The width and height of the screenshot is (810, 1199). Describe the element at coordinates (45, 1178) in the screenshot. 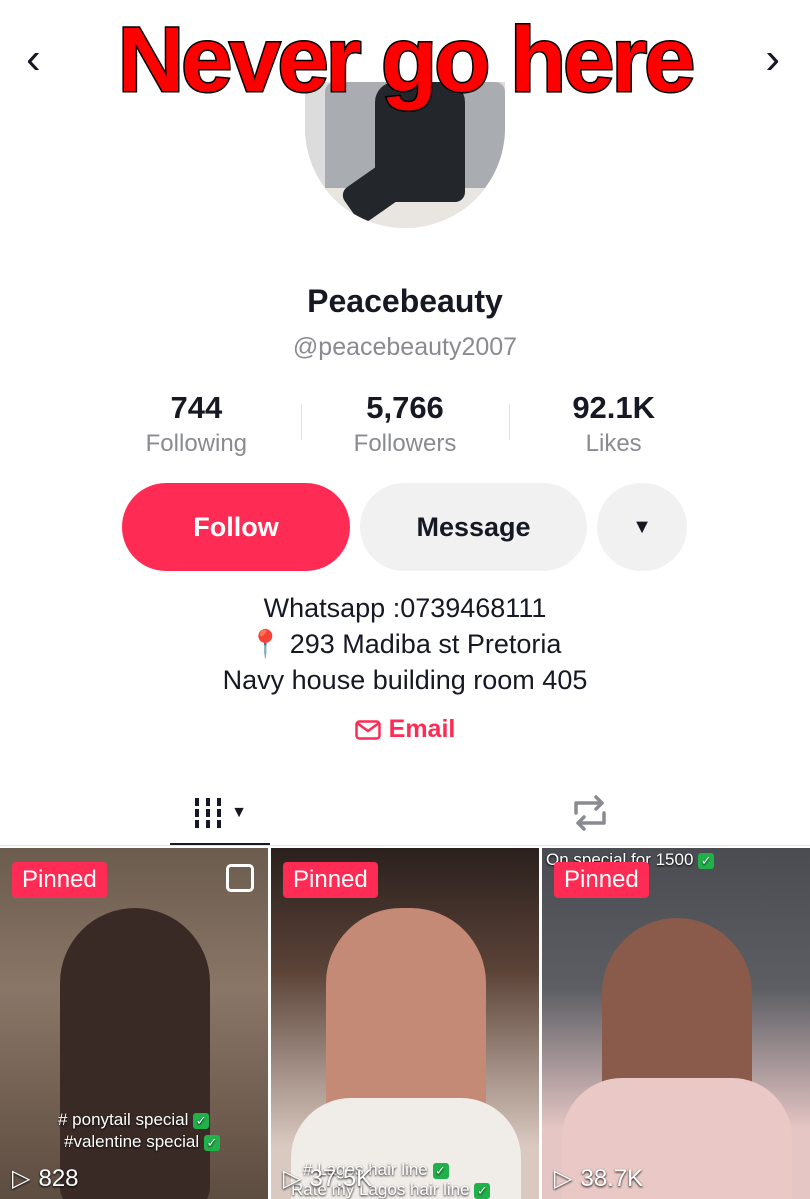

I see `view-count: ▷ 828` at that location.